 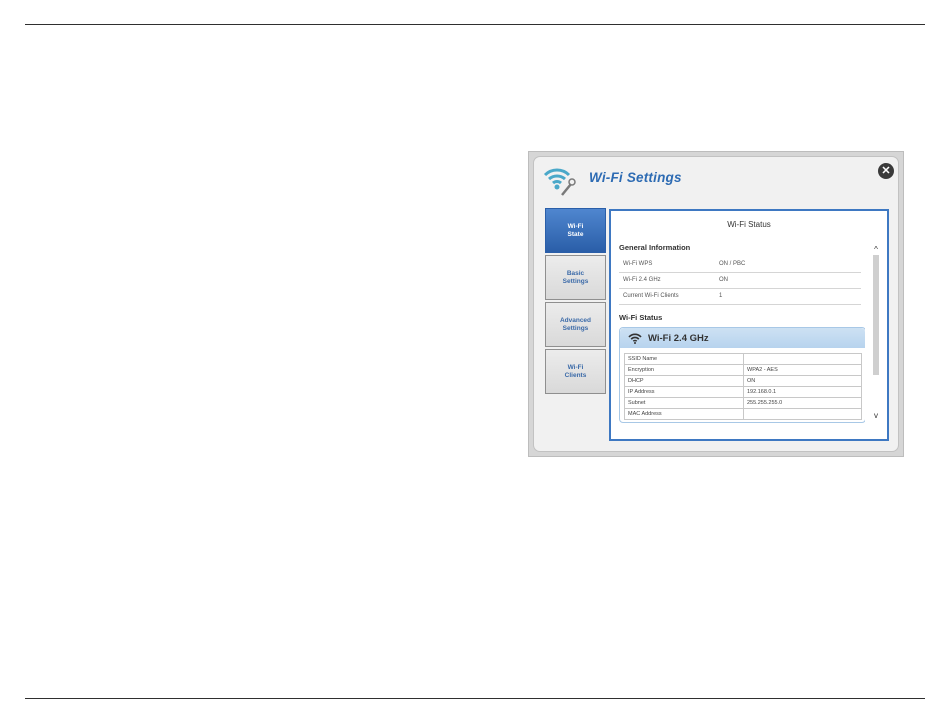 I want to click on table-row: SSID Name, so click(x=743, y=359).